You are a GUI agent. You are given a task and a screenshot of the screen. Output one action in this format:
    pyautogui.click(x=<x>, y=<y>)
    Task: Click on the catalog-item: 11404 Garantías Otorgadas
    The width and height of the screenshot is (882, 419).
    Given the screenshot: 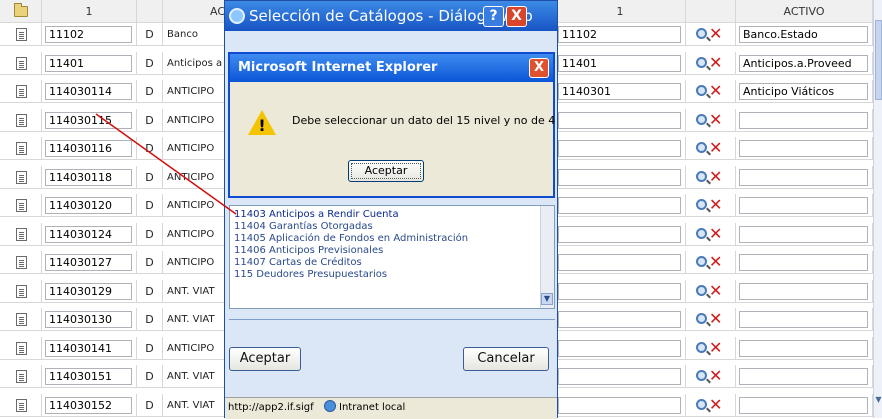 What is the action you would take?
    pyautogui.click(x=303, y=227)
    